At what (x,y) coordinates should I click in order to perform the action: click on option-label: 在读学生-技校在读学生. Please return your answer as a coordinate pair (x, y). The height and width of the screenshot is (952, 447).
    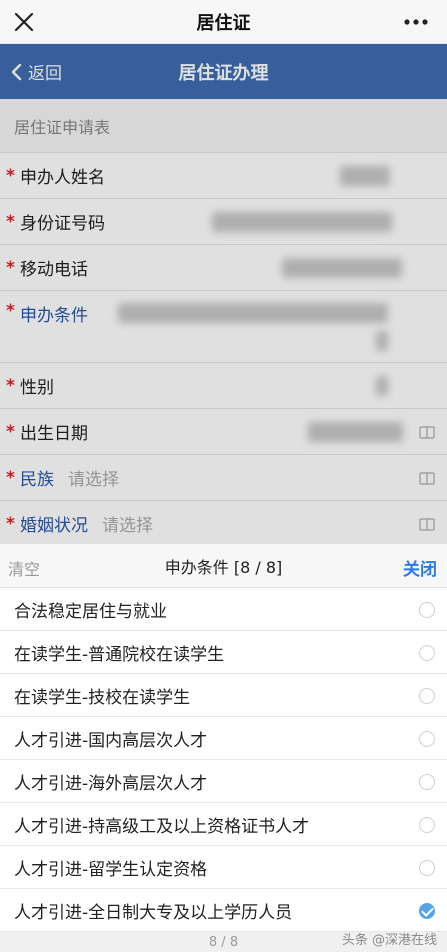
    Looking at the image, I should click on (102, 697).